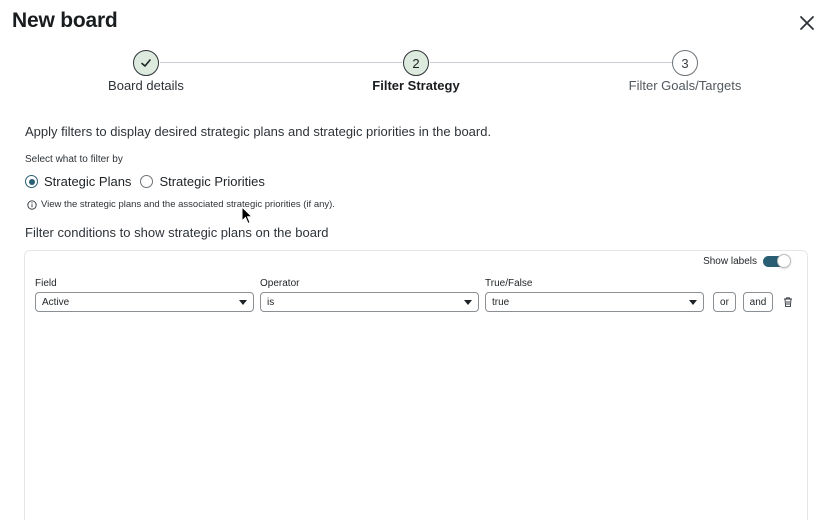 Image resolution: width=832 pixels, height=520 pixels. What do you see at coordinates (146, 85) in the screenshot?
I see `step-1-label: Board details` at bounding box center [146, 85].